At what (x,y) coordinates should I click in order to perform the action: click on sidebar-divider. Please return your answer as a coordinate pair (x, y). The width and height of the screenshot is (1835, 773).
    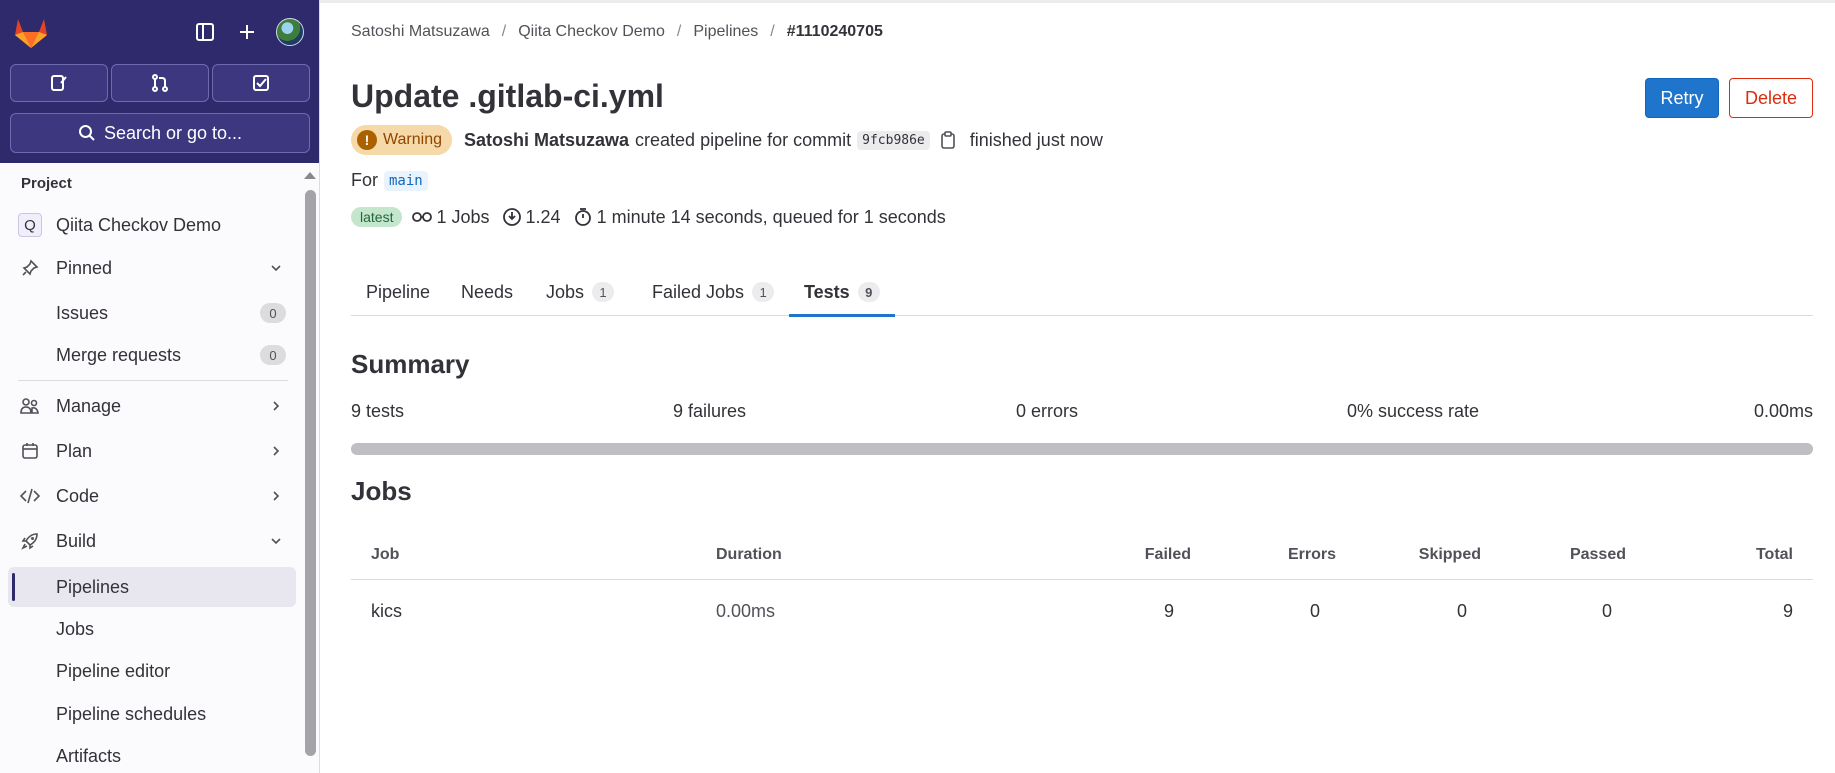
    Looking at the image, I should click on (153, 380).